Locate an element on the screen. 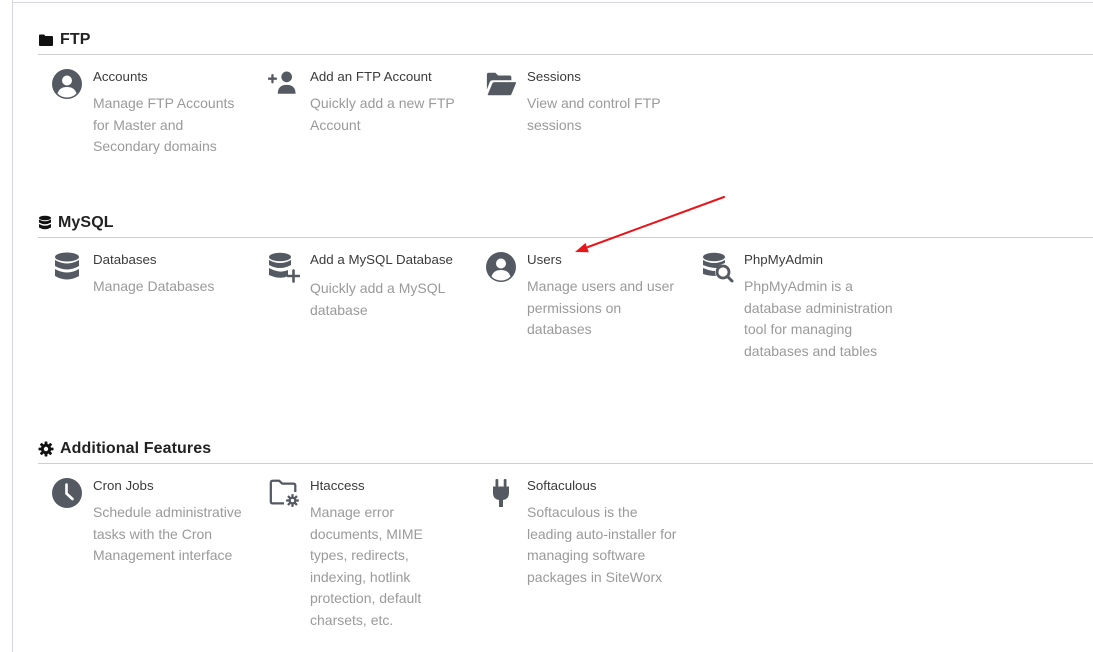 This screenshot has height=652, width=1093. item-title: Users is located at coordinates (602, 259).